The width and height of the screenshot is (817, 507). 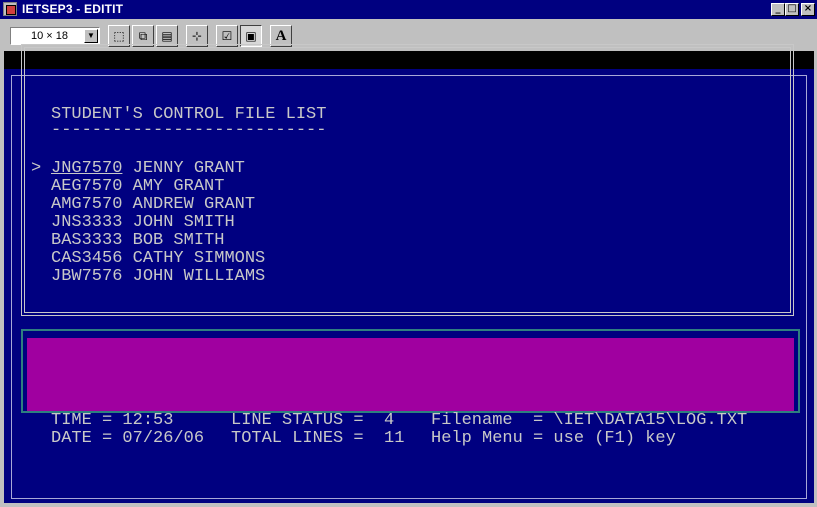 What do you see at coordinates (87, 204) in the screenshot?
I see `student-id: AMG7570` at bounding box center [87, 204].